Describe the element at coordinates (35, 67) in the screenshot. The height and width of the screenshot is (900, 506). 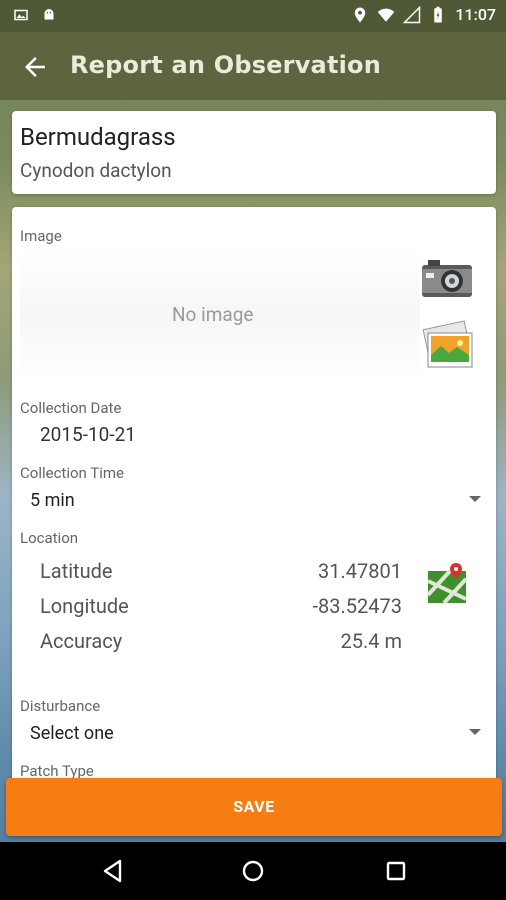
I see `arrow-back-icon` at that location.